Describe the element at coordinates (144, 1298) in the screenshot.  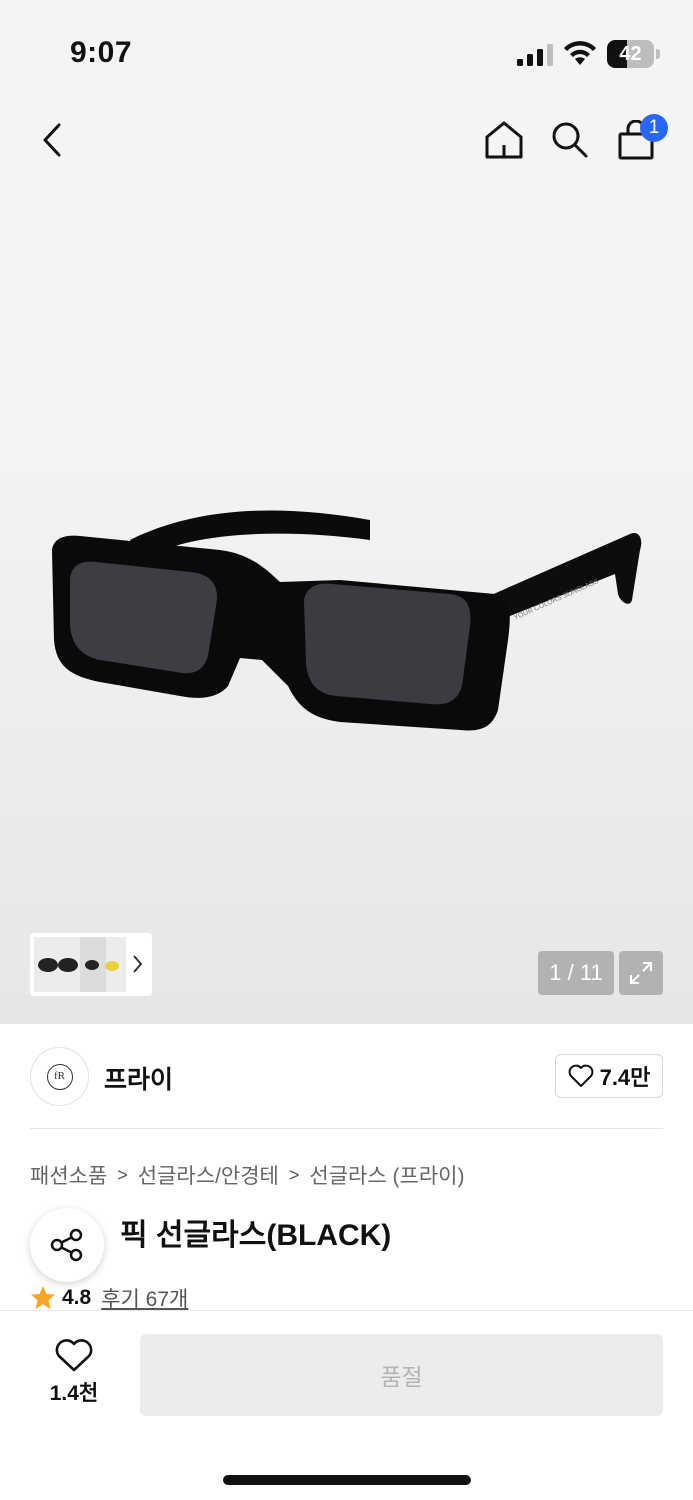
I see `review-link: 후기 67개` at that location.